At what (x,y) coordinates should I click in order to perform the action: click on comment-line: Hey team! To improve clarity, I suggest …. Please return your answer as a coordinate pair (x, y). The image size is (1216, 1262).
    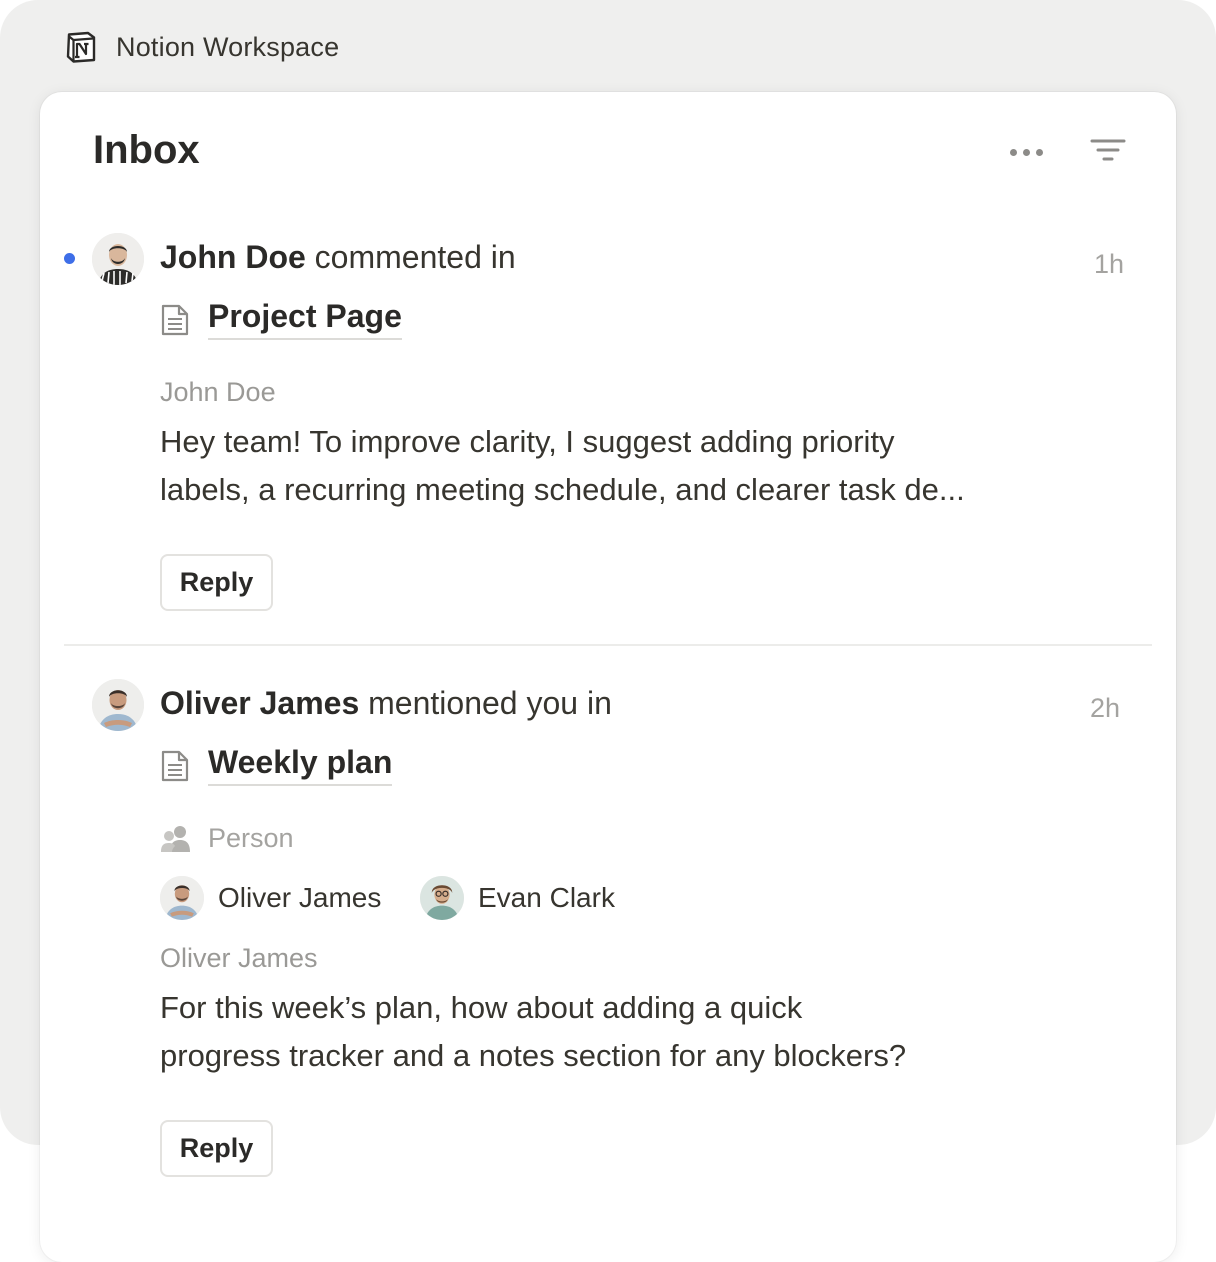
    Looking at the image, I should click on (527, 441).